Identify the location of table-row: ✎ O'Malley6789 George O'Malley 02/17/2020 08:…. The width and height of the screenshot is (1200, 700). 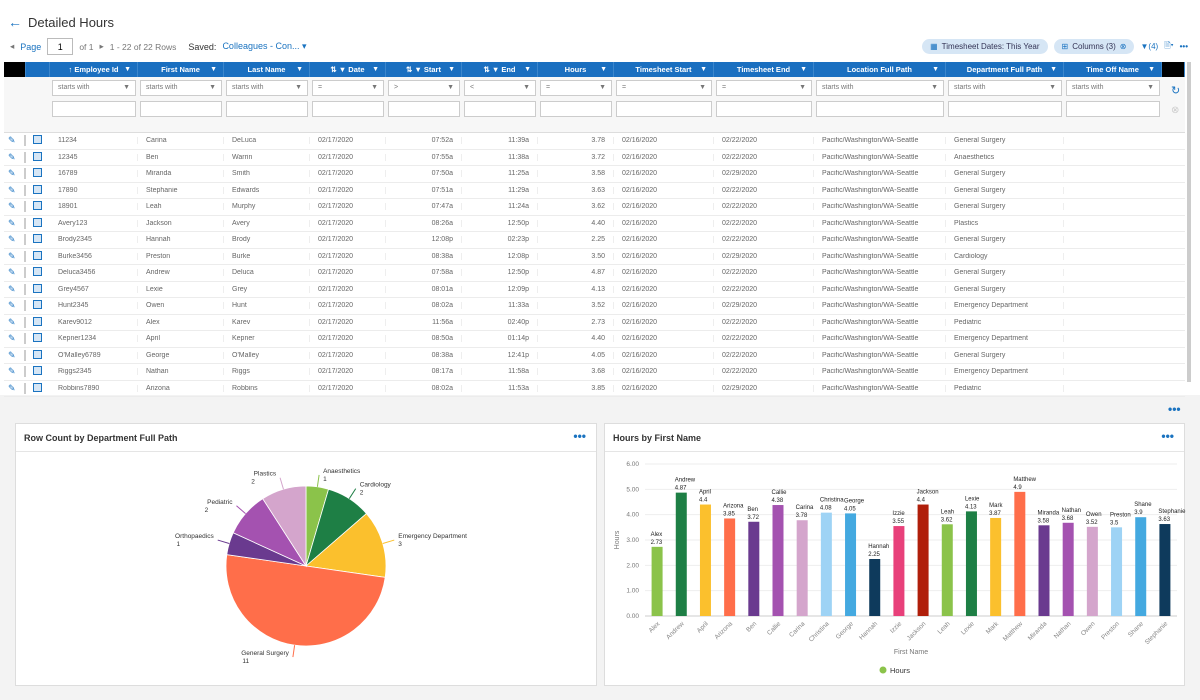
(594, 356).